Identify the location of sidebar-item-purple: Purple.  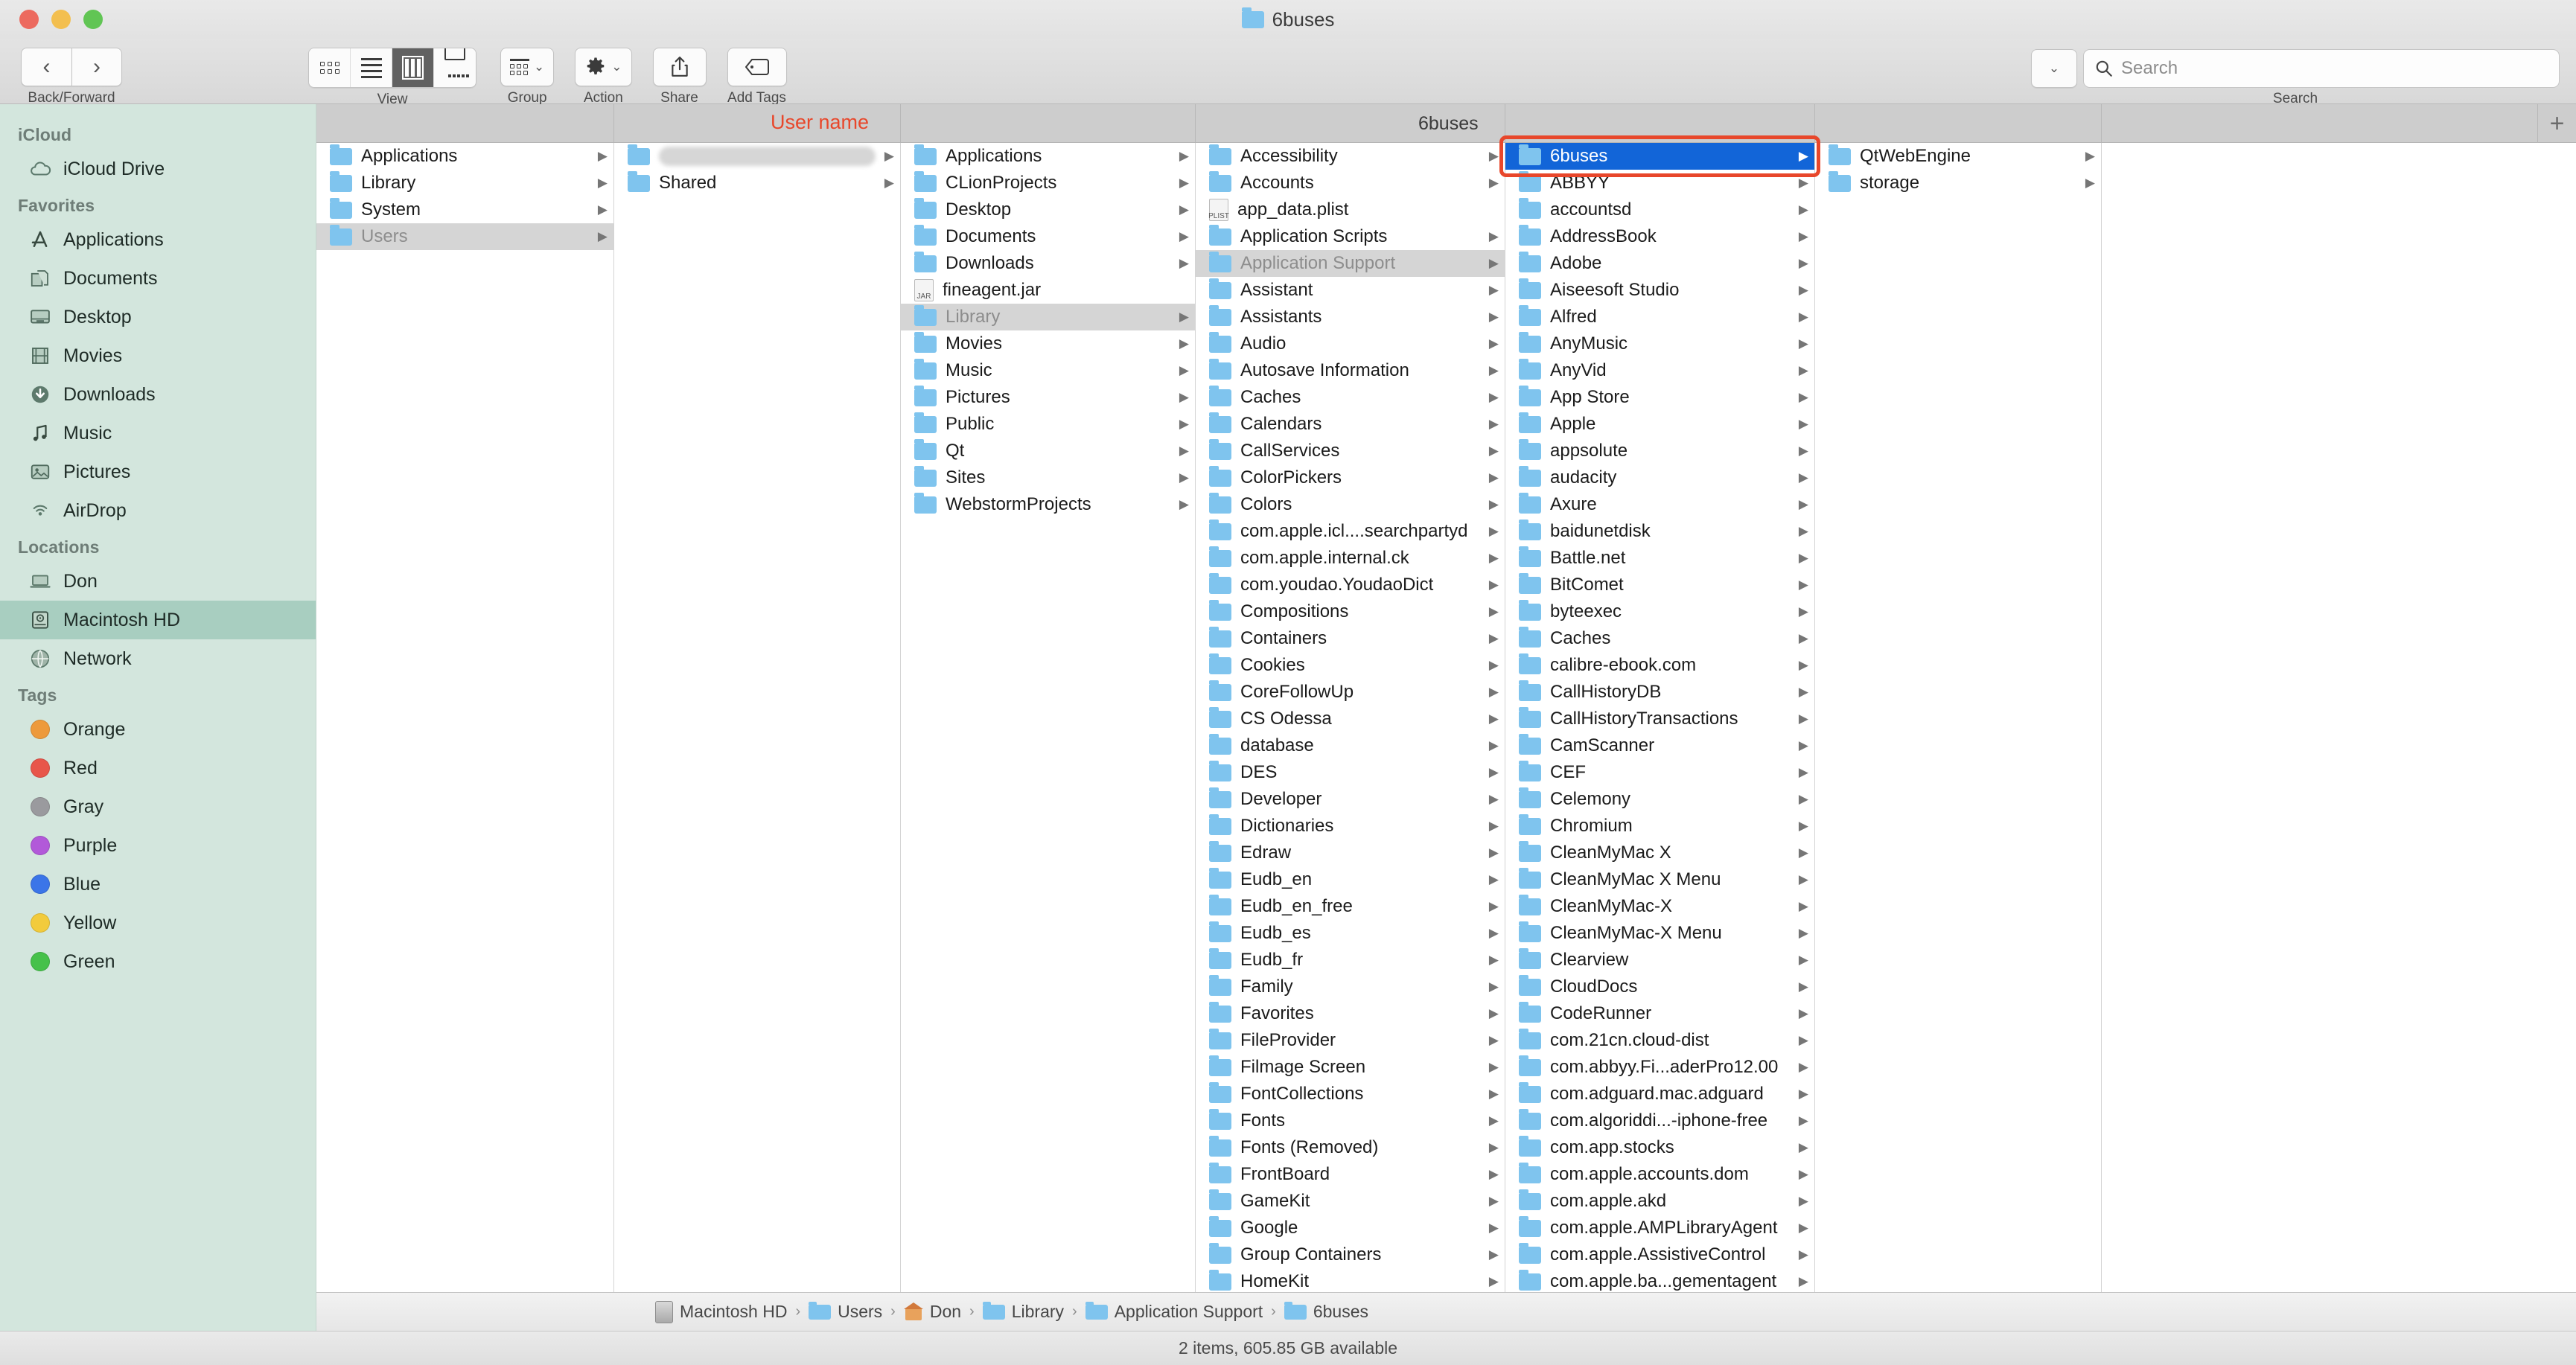
(158, 845).